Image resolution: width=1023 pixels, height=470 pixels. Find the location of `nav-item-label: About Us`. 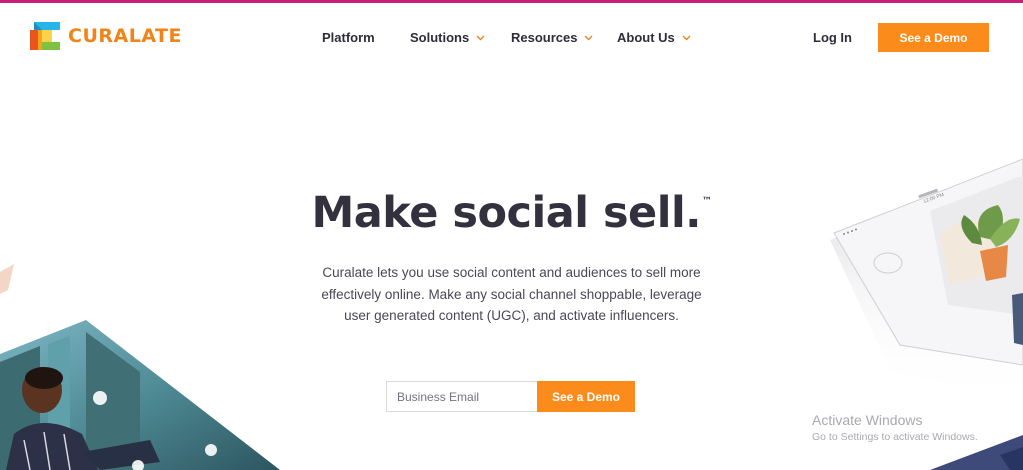

nav-item-label: About Us is located at coordinates (646, 37).